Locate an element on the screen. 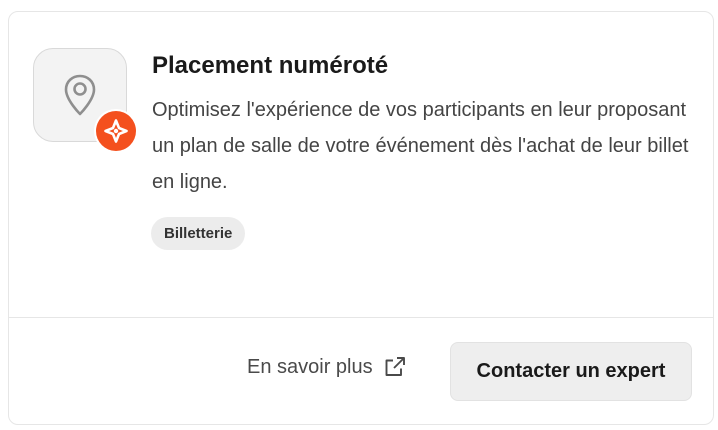 The width and height of the screenshot is (718, 430). brand-star-icon is located at coordinates (116, 131).